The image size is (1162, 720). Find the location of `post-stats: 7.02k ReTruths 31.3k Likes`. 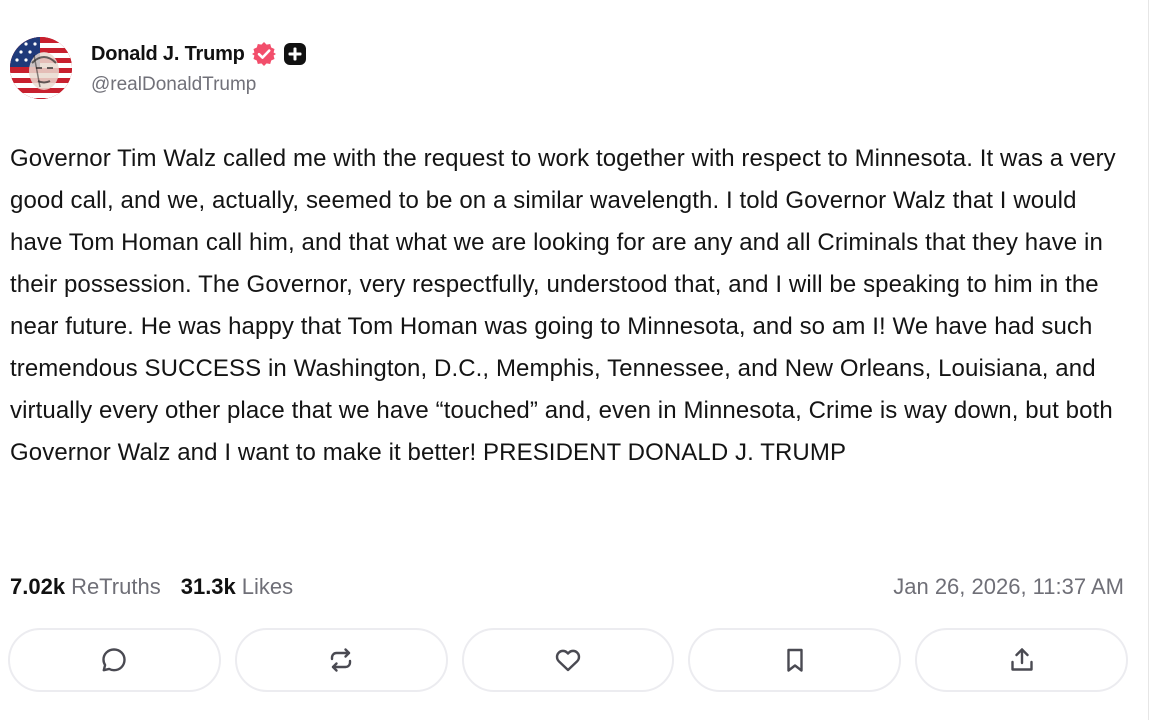

post-stats: 7.02k ReTruths 31.3k Likes is located at coordinates (151, 587).